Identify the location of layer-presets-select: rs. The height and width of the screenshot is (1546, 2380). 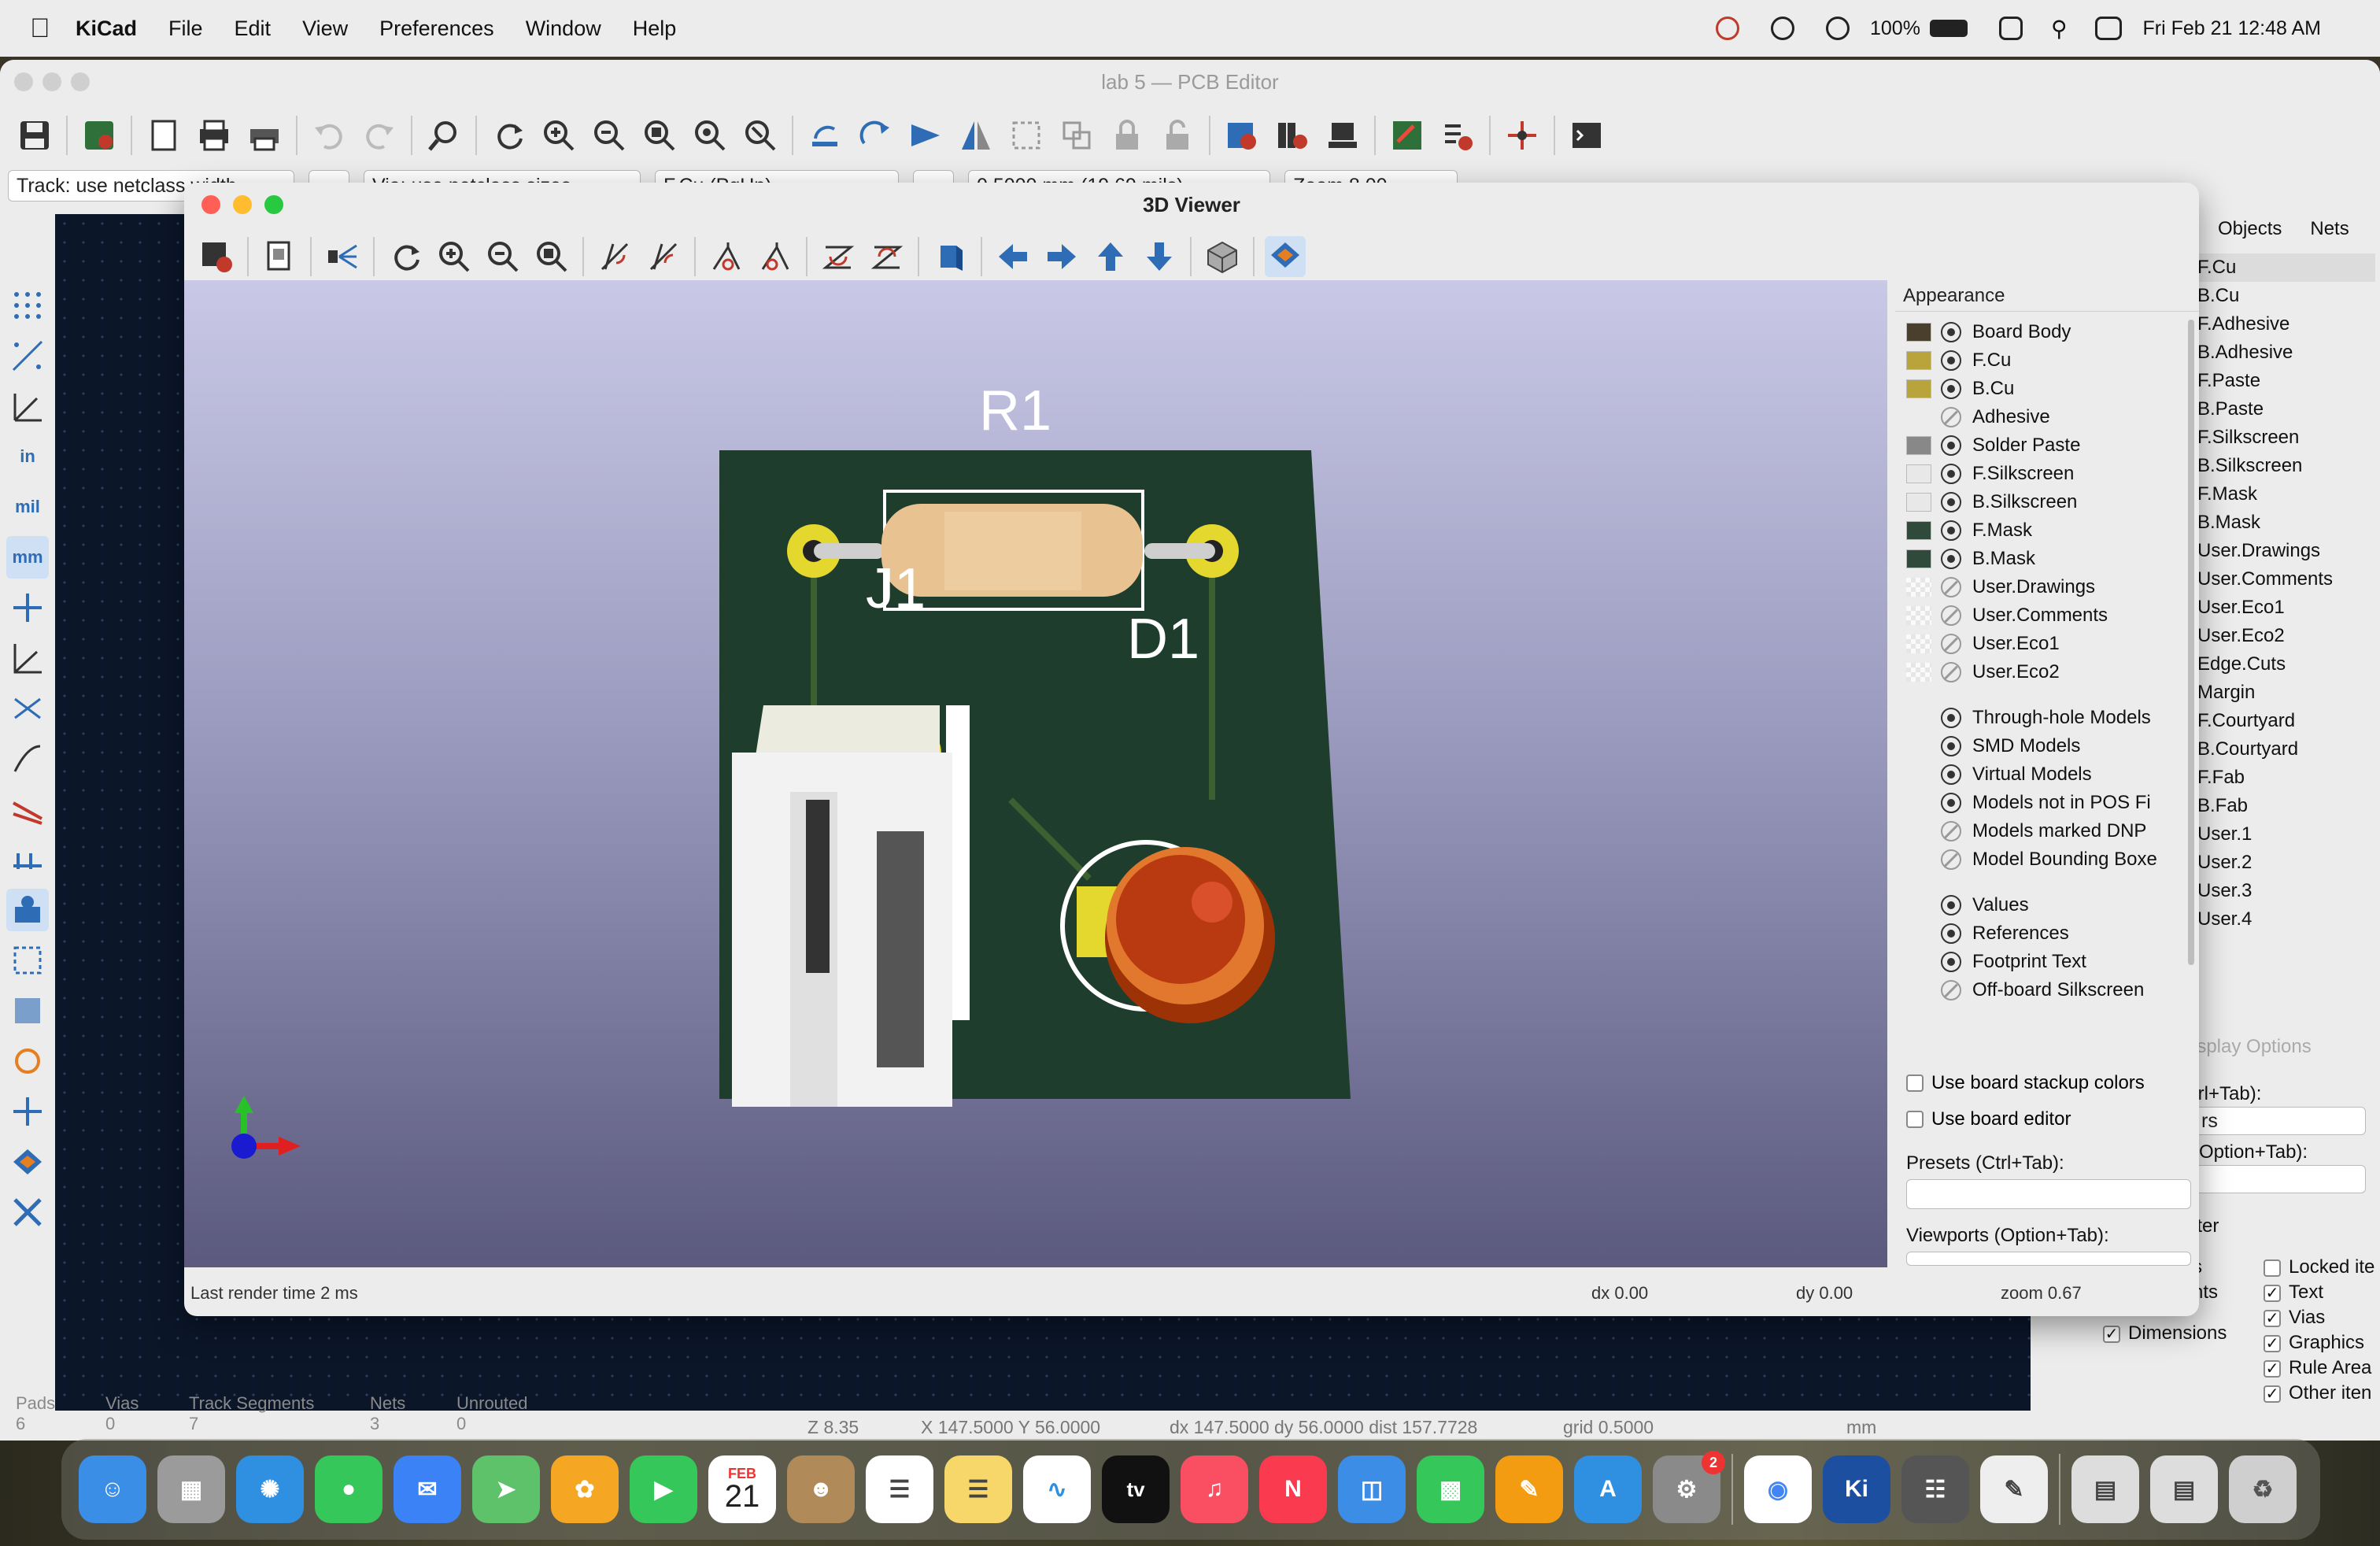
(2279, 1121).